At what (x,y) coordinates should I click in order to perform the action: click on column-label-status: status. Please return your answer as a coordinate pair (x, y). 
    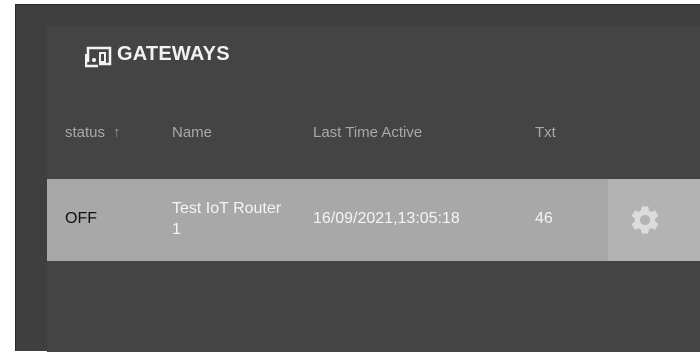
    Looking at the image, I should click on (85, 132).